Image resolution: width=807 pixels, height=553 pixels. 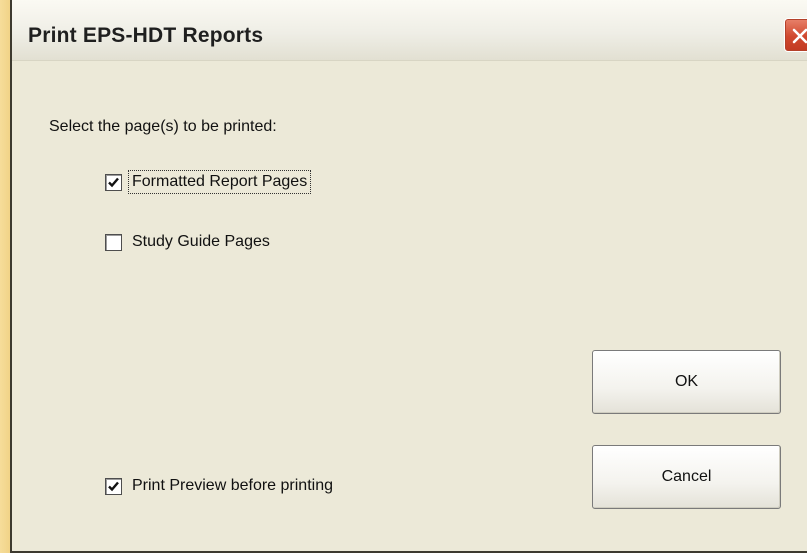 I want to click on cancel-button: Cancel, so click(x=686, y=477).